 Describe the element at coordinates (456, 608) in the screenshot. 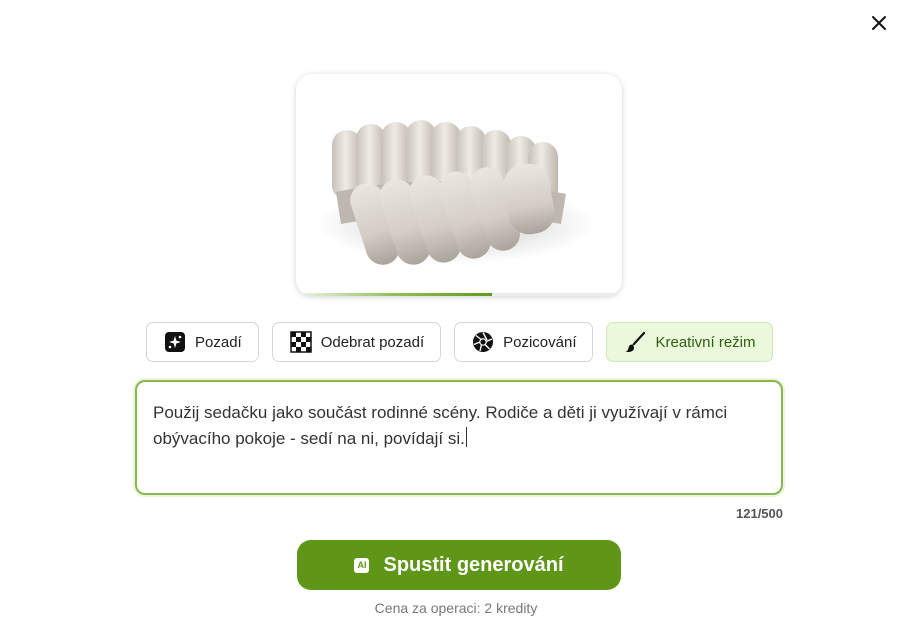

I see `operation-price: Cena za operaci: 2 kredity` at that location.